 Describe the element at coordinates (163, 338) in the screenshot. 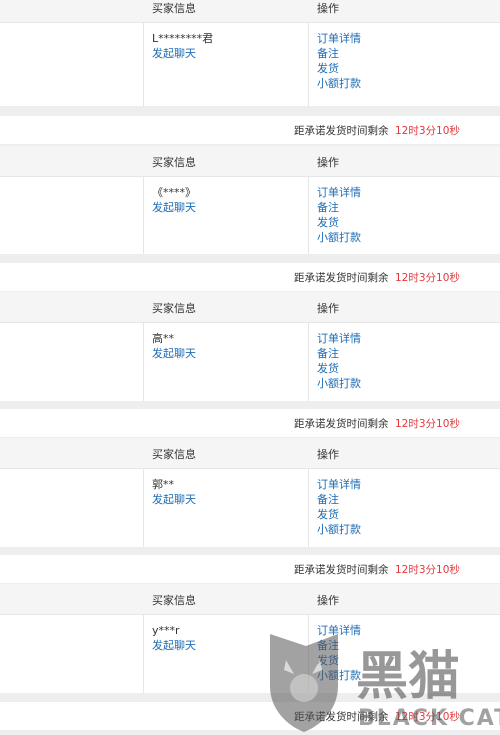

I see `buyer-name: 高**` at that location.